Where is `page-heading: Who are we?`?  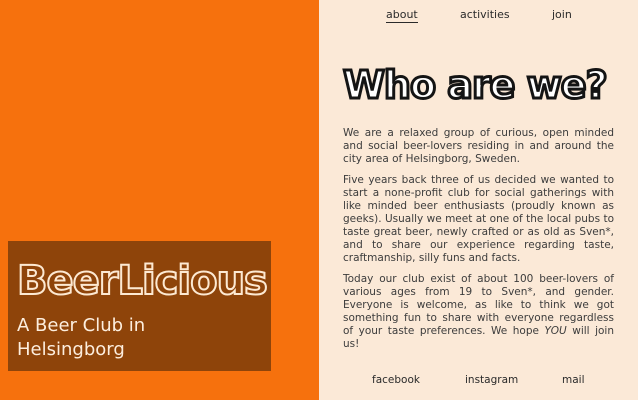
page-heading: Who are we? is located at coordinates (476, 85).